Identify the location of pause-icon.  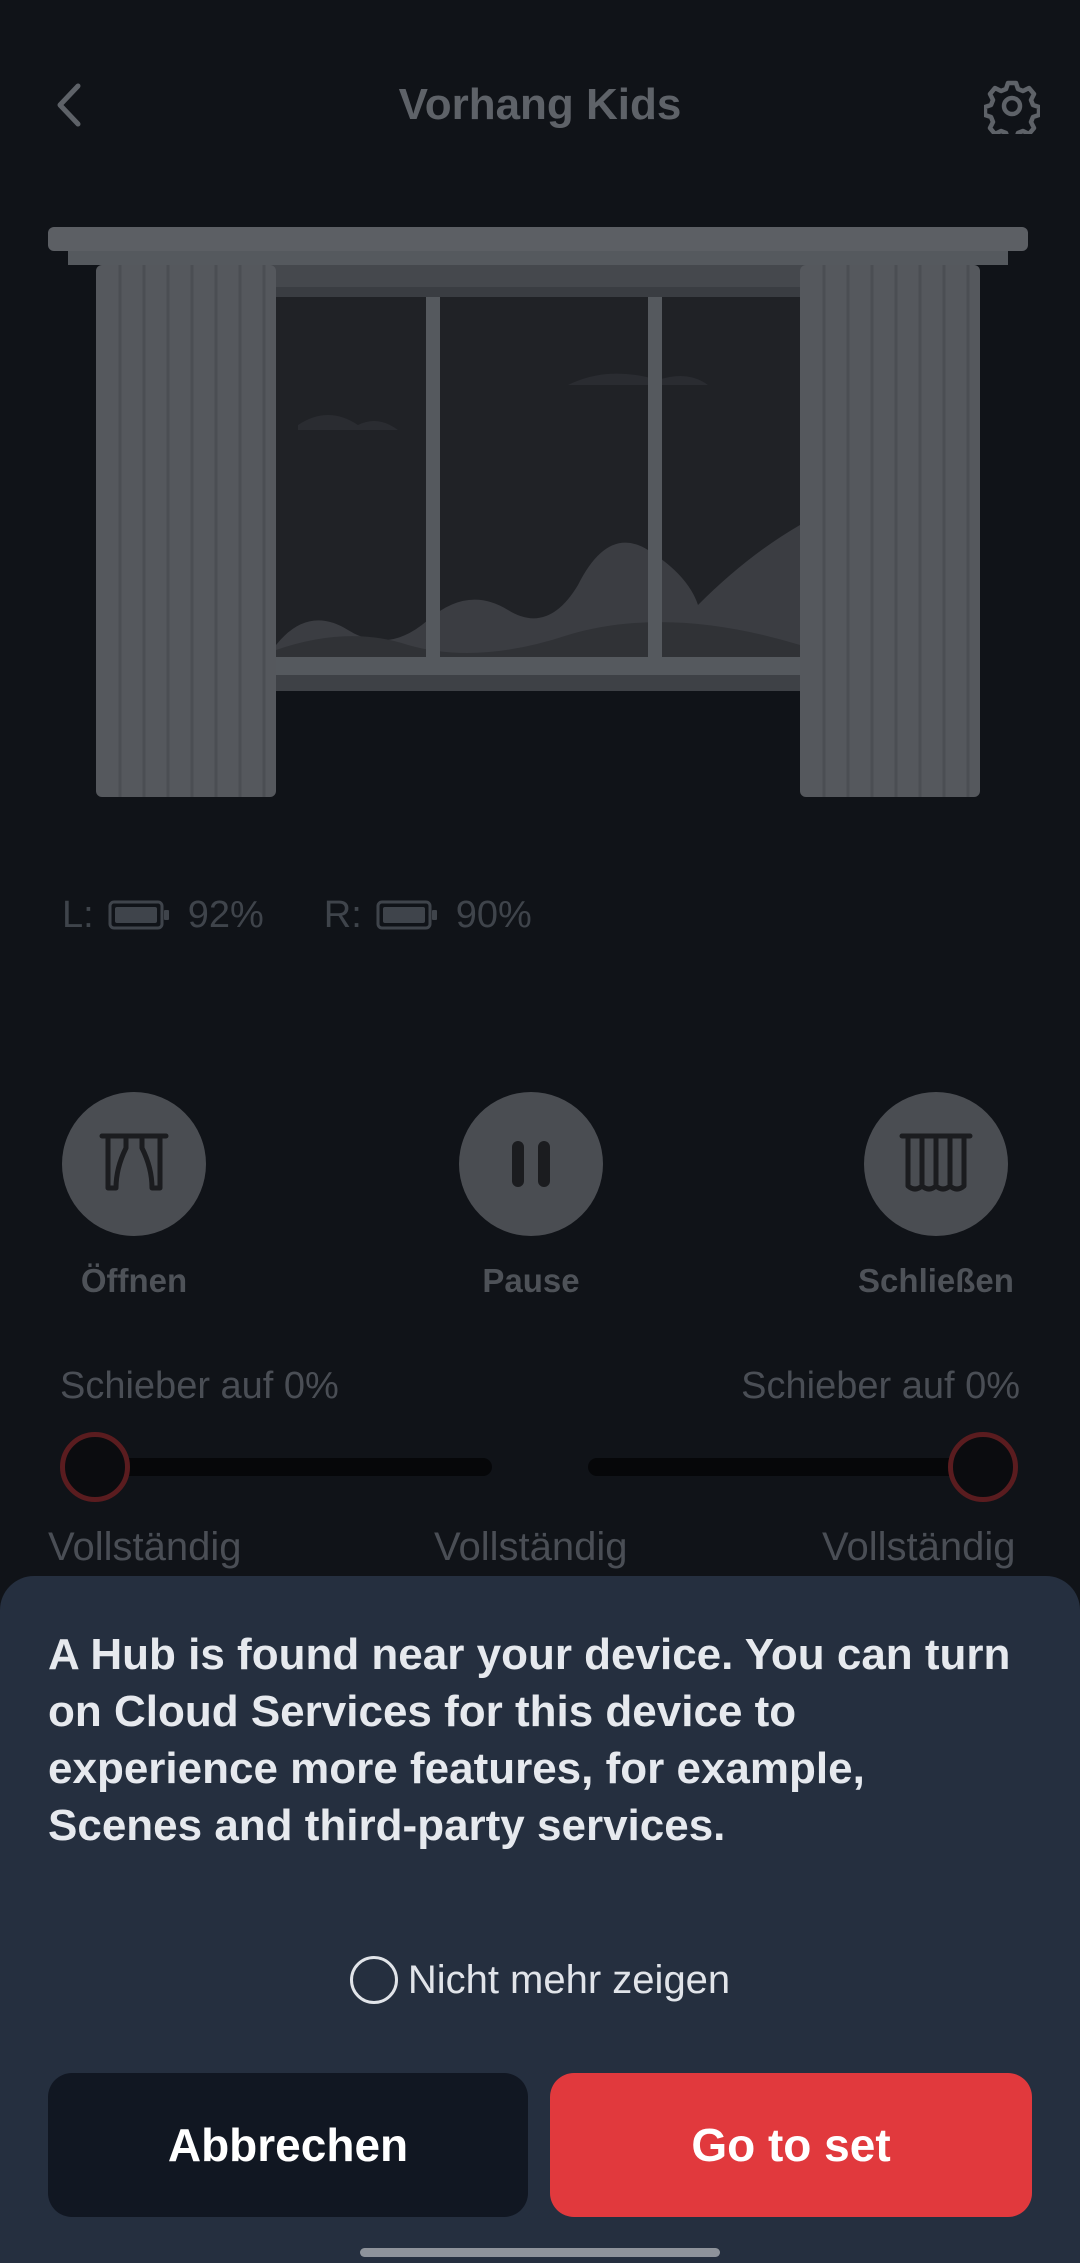
(531, 1164).